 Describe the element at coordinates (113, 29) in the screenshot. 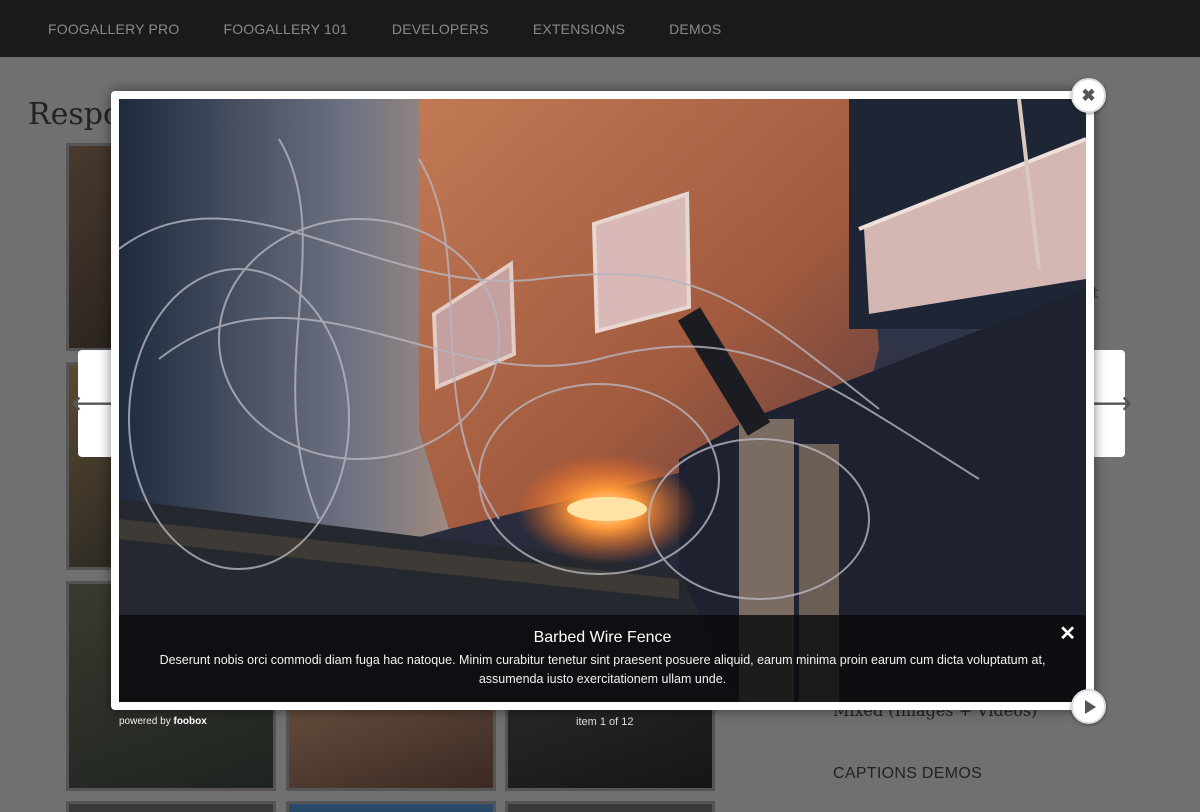

I see `nav-item-foogallery-pro: FOOGALLERY PRO` at that location.